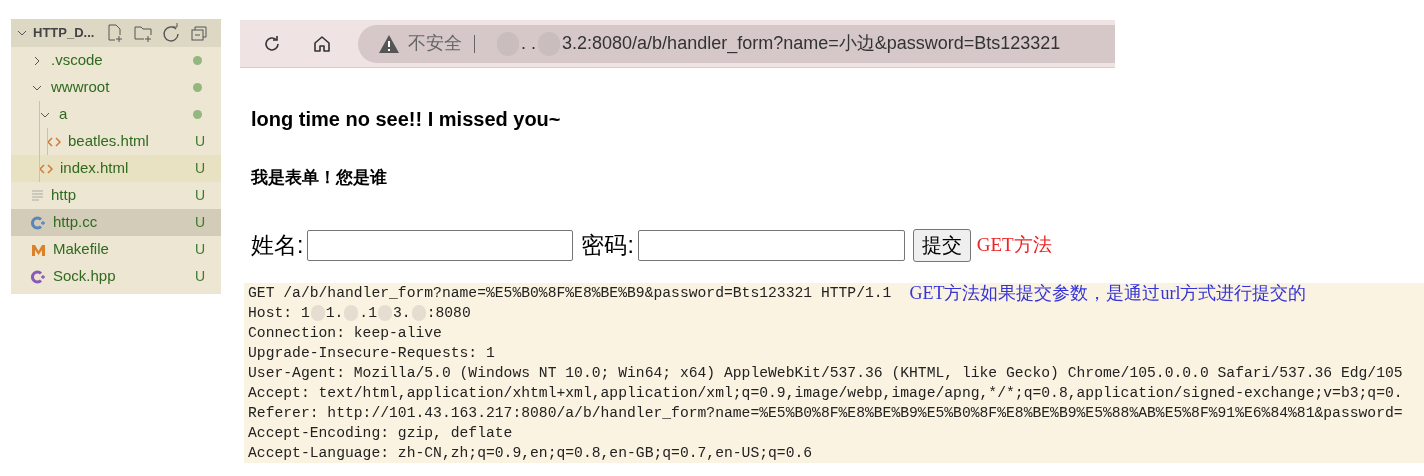 The height and width of the screenshot is (476, 1424). Describe the element at coordinates (37, 195) in the screenshot. I see `lines-icon` at that location.